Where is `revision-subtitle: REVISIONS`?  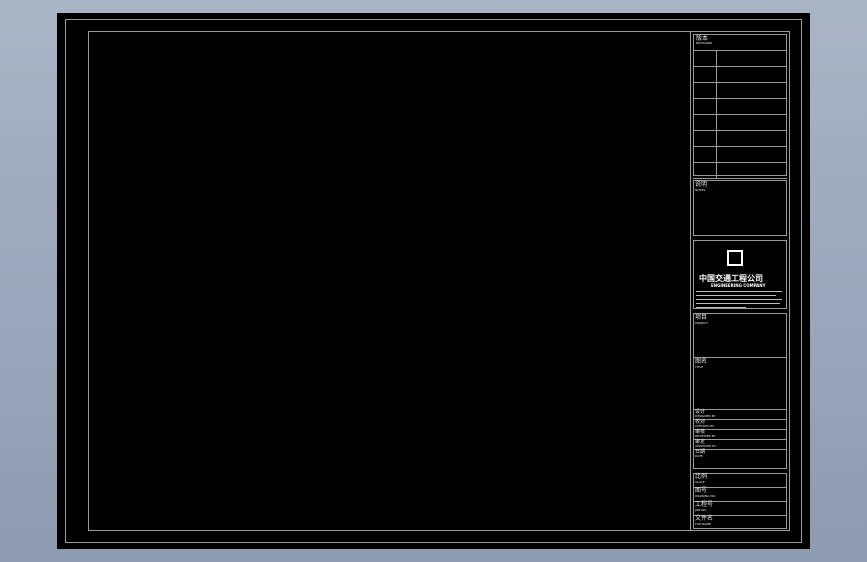
revision-subtitle: REVISIONS is located at coordinates (704, 43).